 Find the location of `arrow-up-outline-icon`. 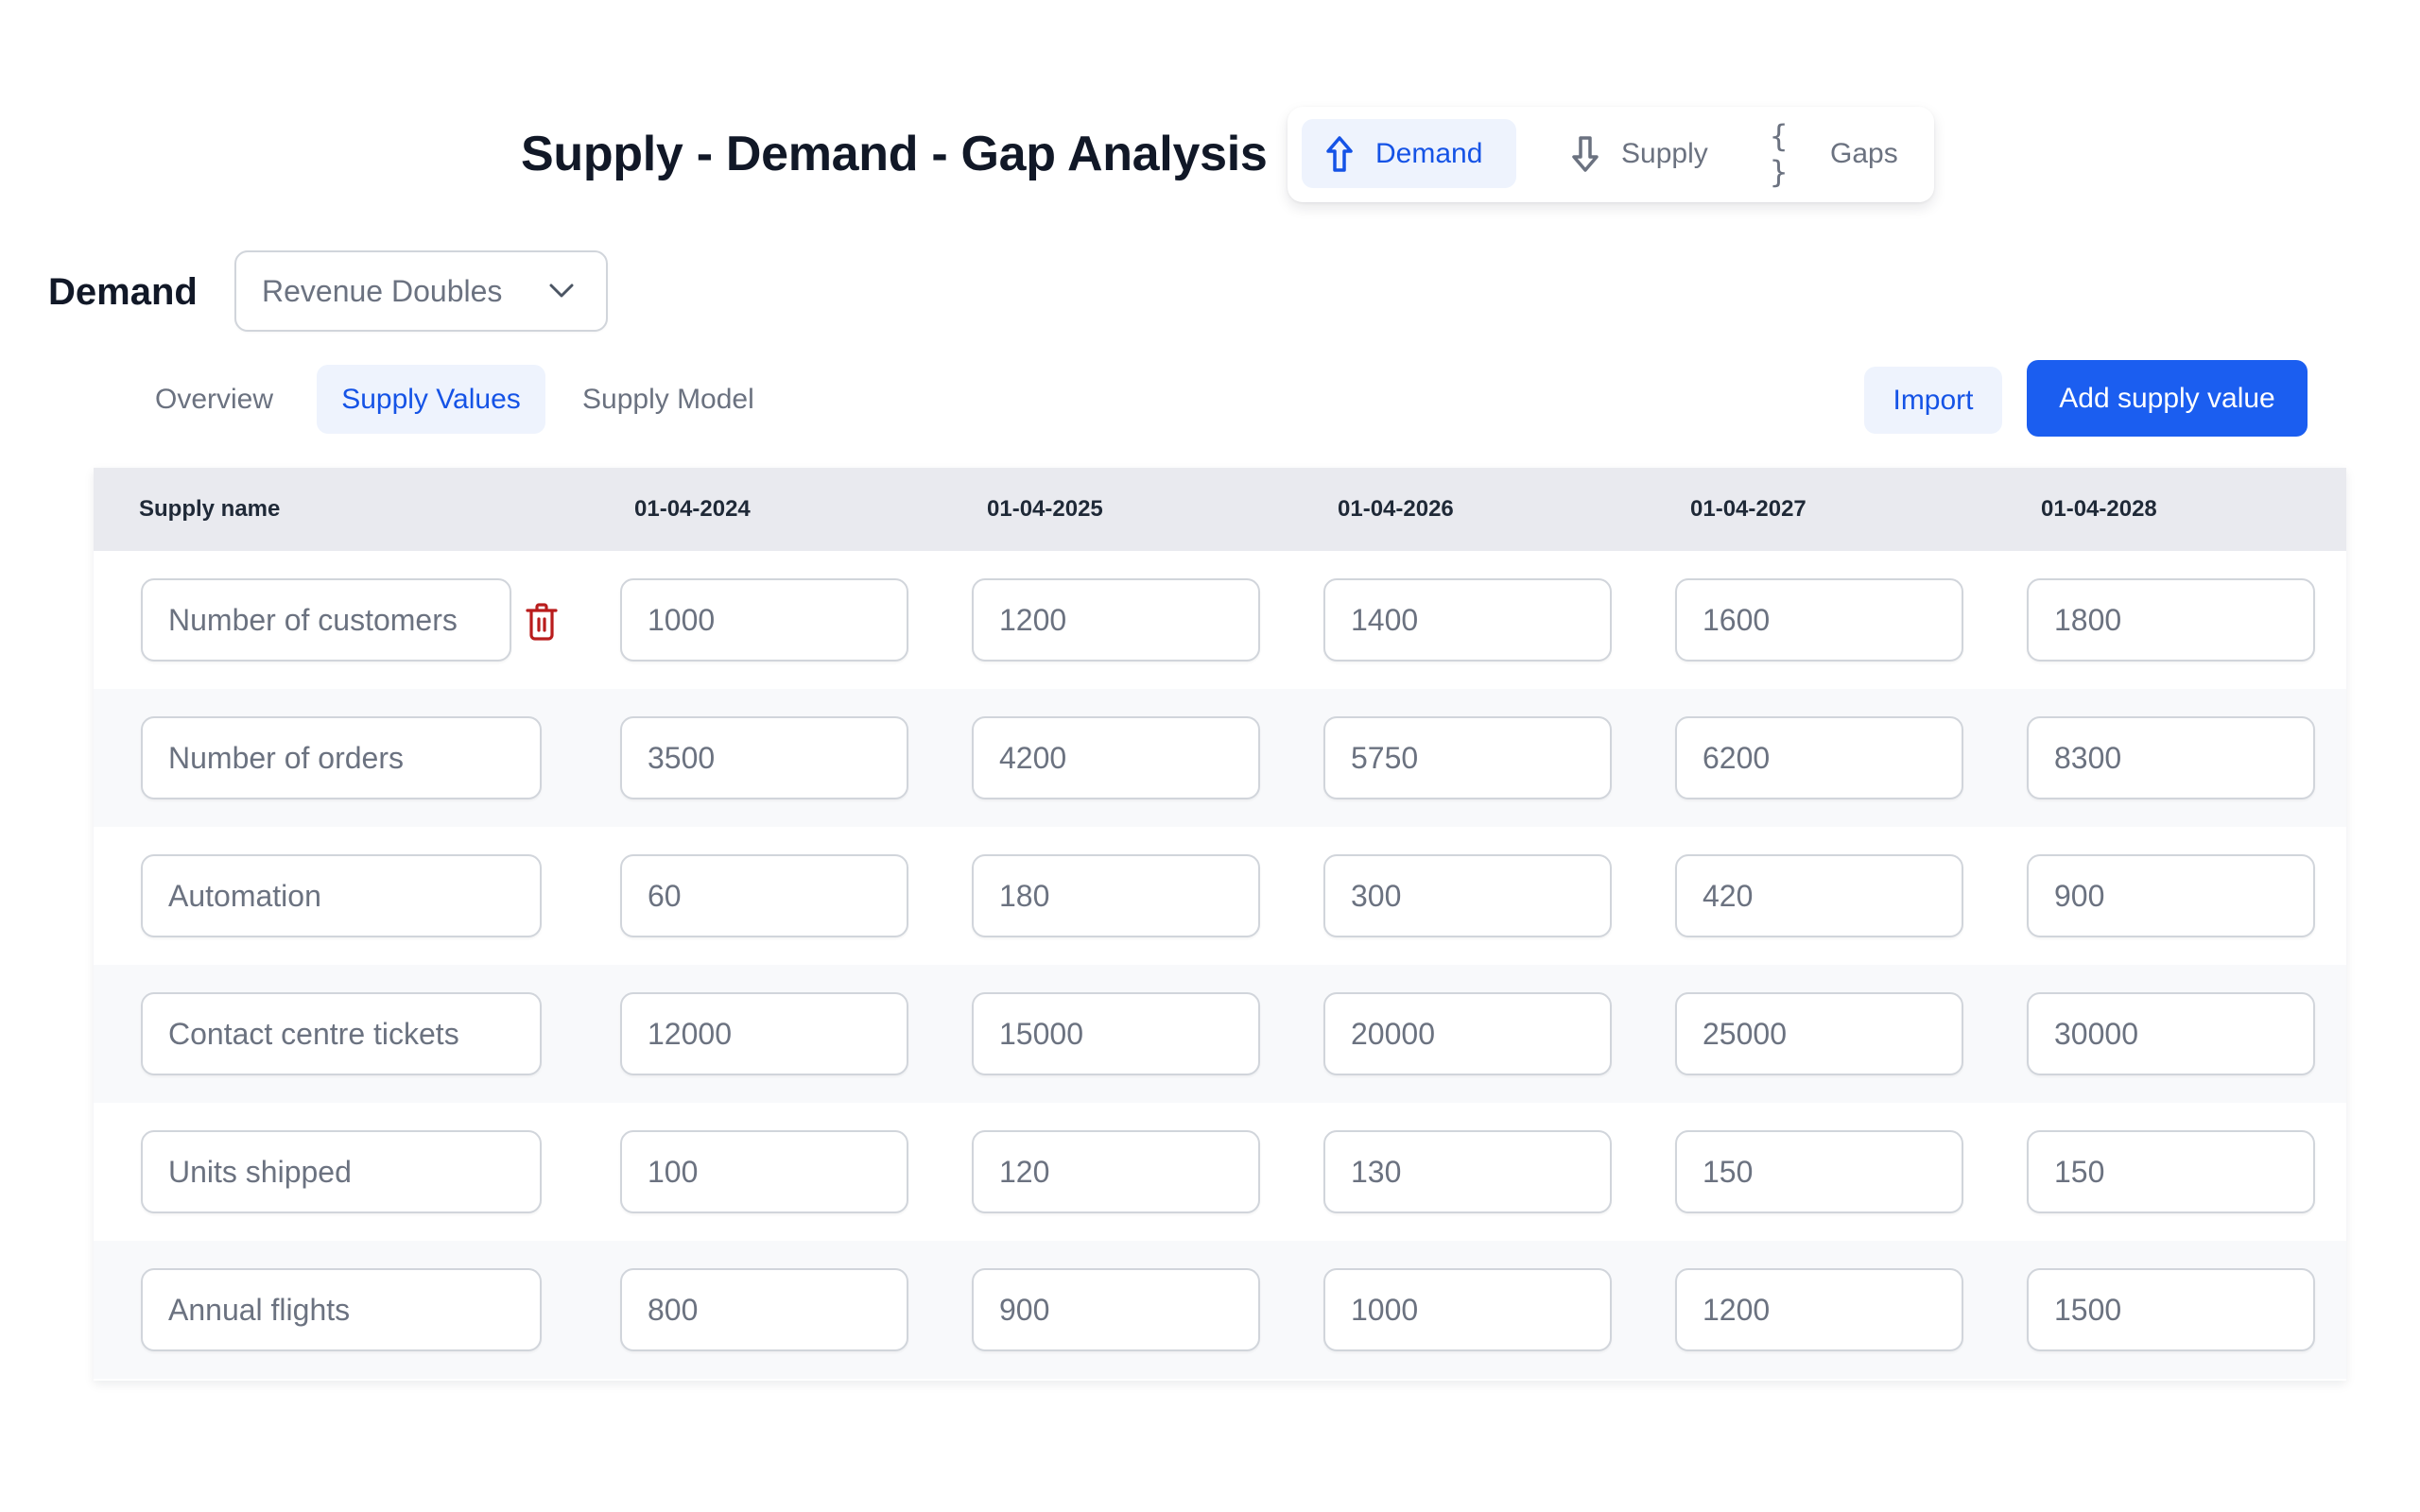

arrow-up-outline-icon is located at coordinates (1339, 154).